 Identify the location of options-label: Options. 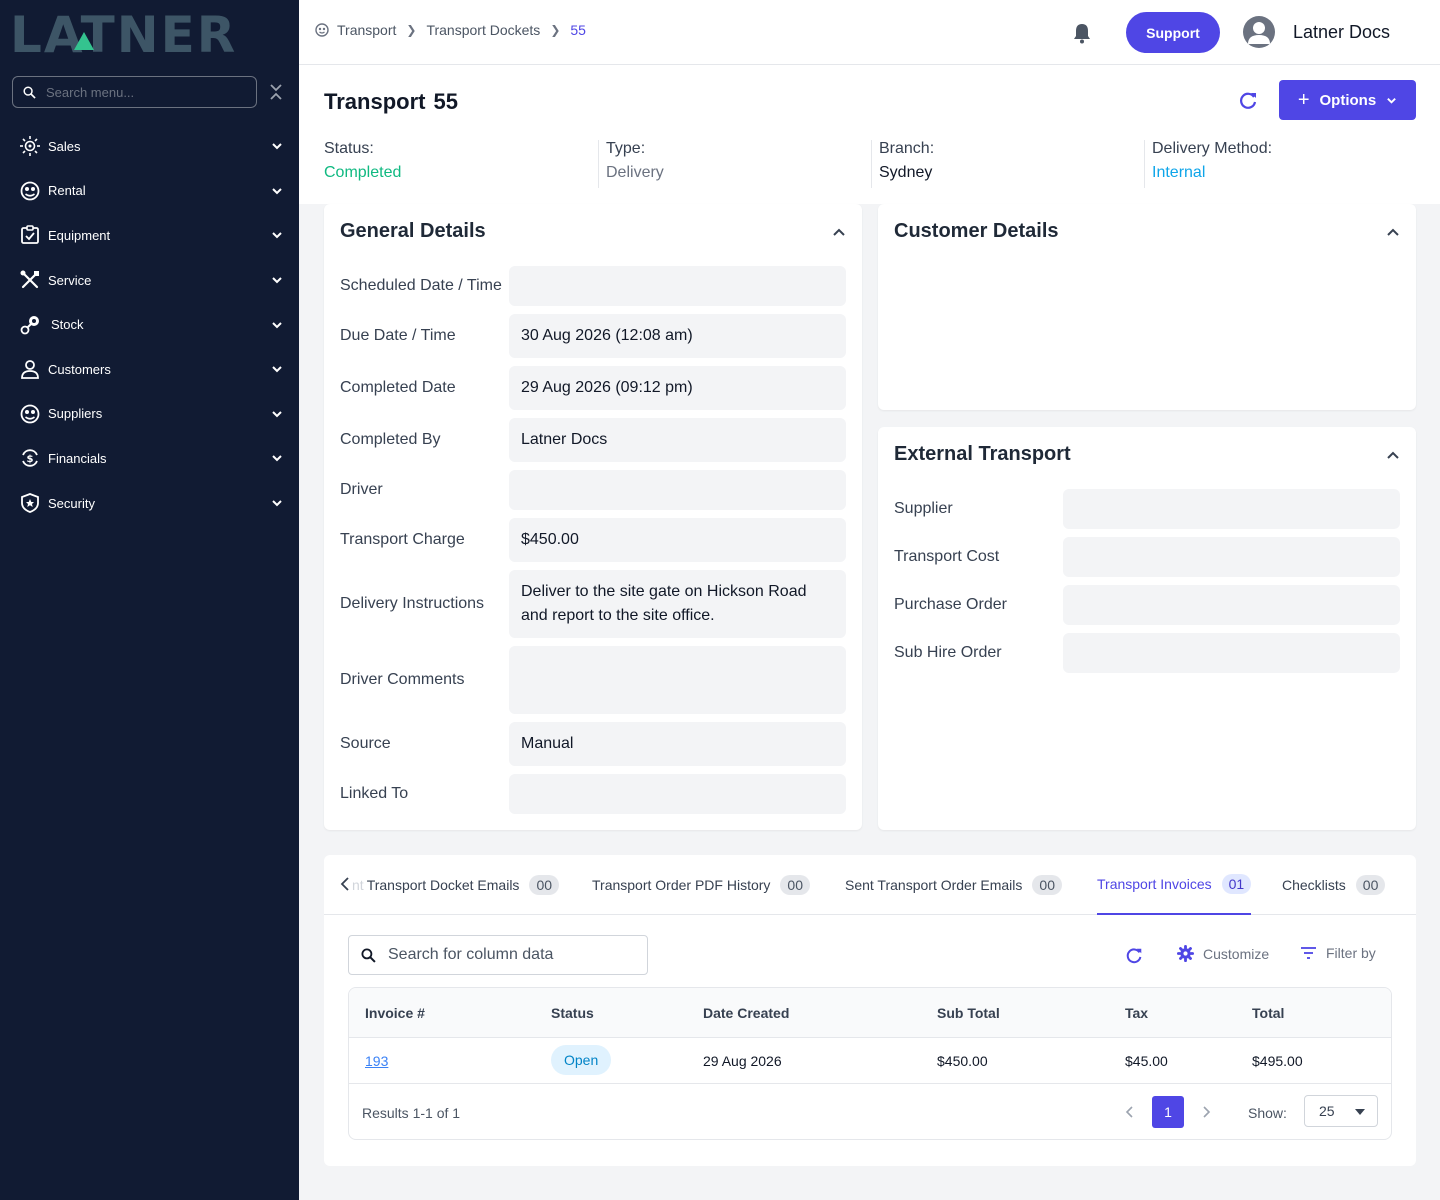
(1348, 100).